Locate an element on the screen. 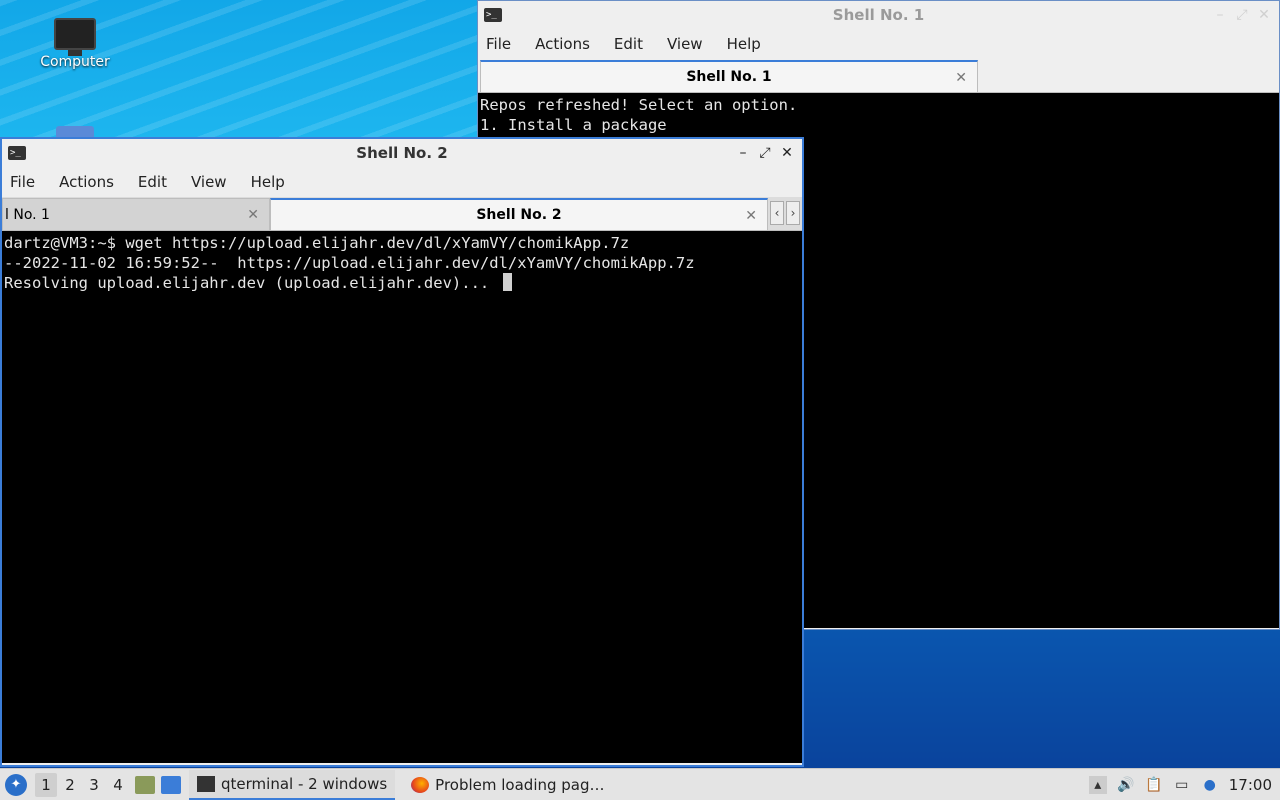 The image size is (1280, 800). window-title: Shell No. 1 is located at coordinates (878, 15).